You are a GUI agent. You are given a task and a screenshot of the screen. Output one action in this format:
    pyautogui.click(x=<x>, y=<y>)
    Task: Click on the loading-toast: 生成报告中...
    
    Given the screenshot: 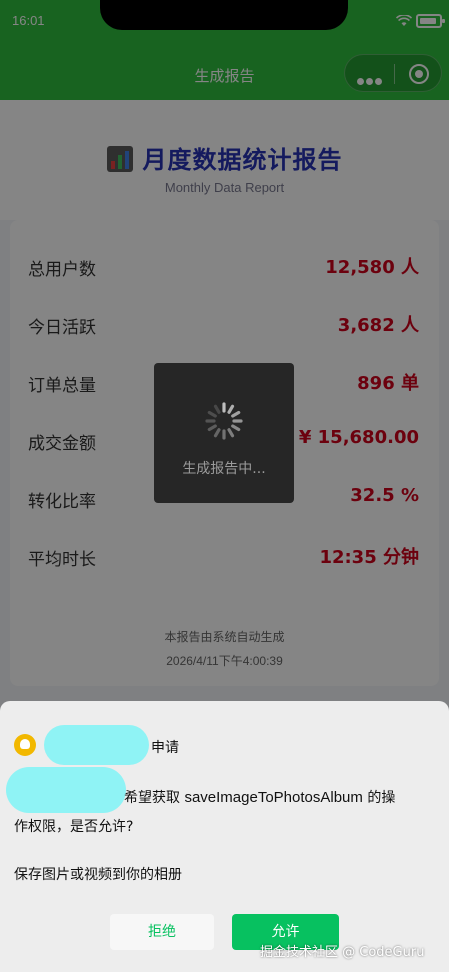 What is the action you would take?
    pyautogui.click(x=224, y=433)
    